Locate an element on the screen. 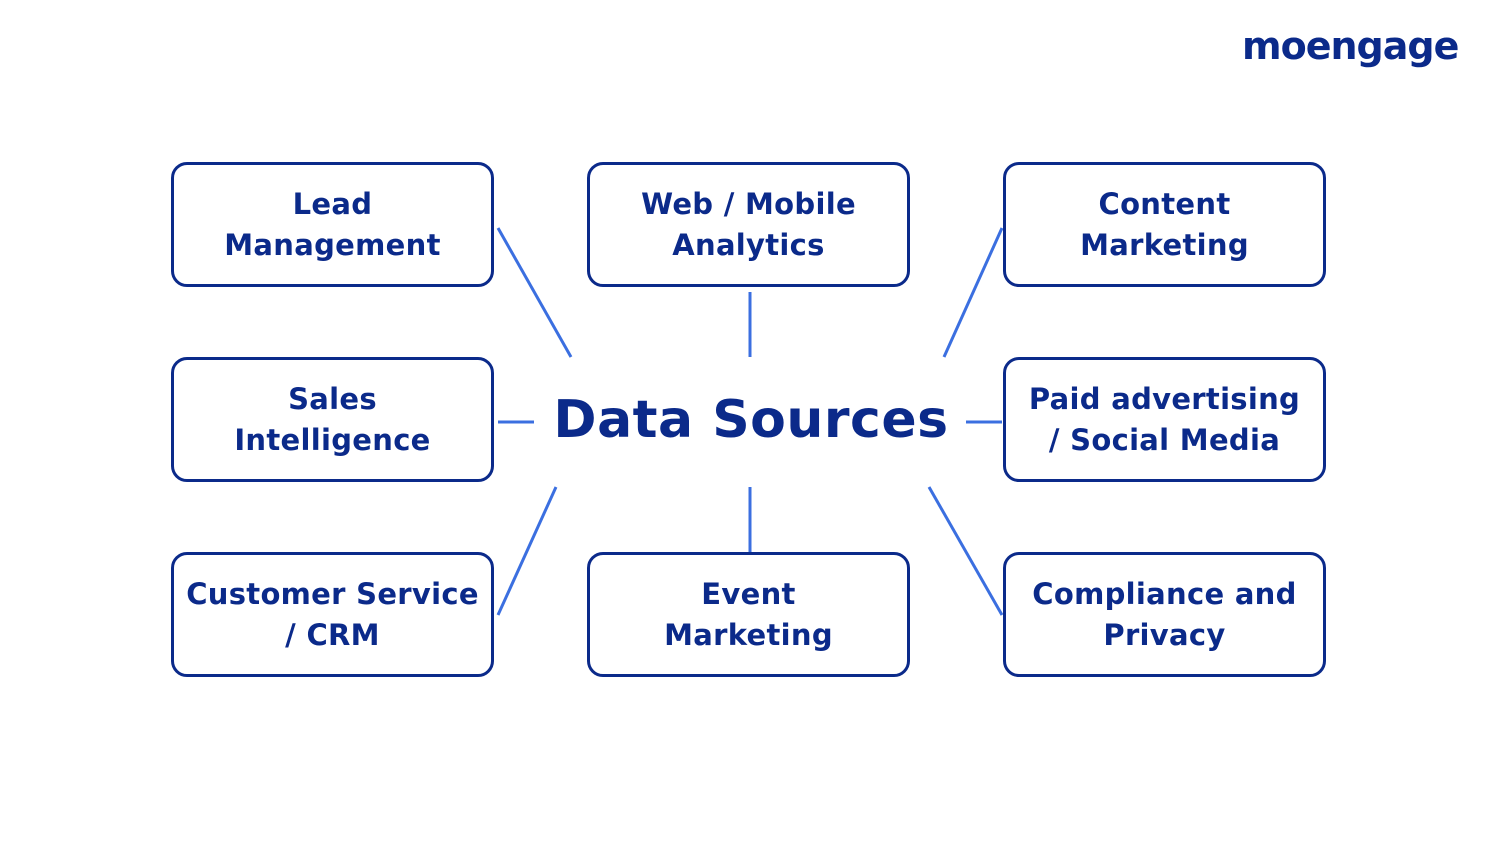  connector-compliance is located at coordinates (965, 551).